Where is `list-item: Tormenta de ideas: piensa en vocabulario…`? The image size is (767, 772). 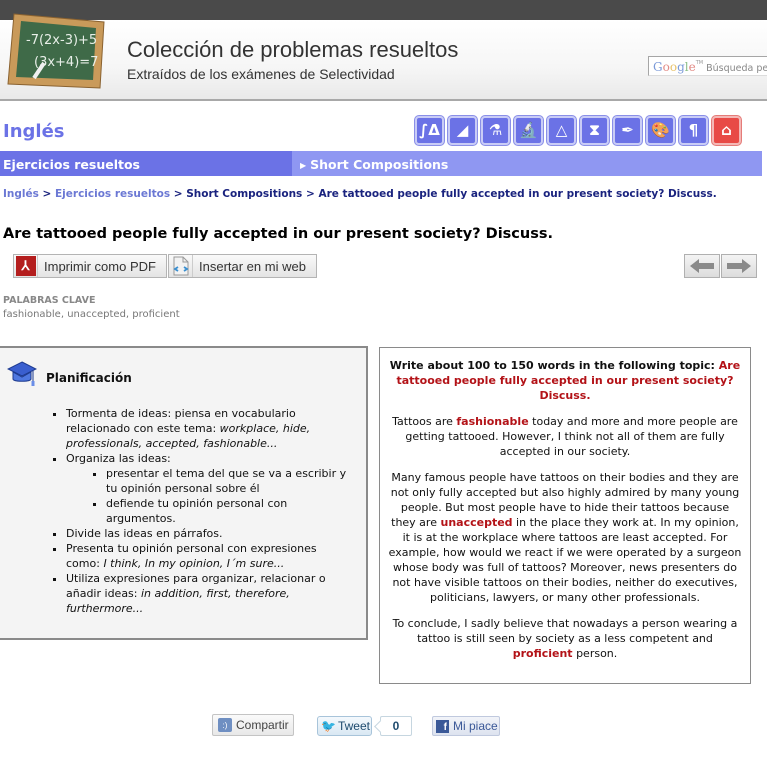 list-item: Tormenta de ideas: piensa en vocabulario… is located at coordinates (209, 428).